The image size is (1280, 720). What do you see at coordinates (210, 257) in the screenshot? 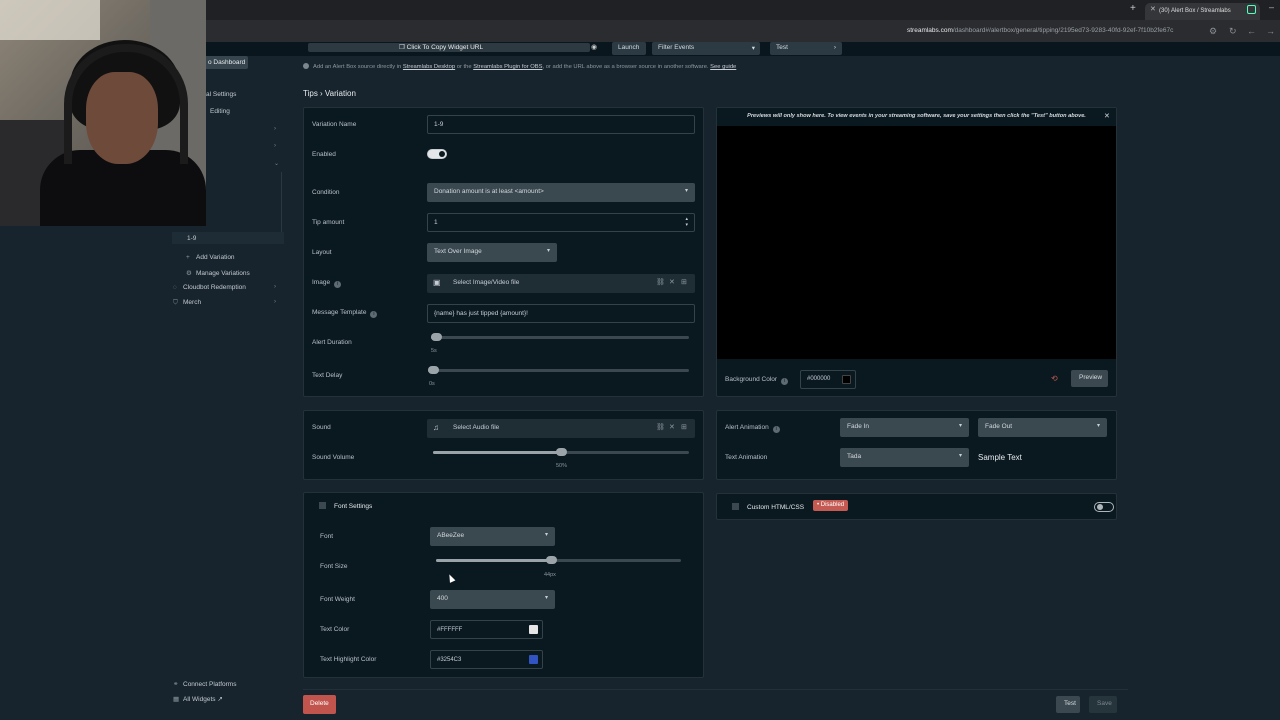
I see `sidebar-add-variation: + Add Variation` at bounding box center [210, 257].